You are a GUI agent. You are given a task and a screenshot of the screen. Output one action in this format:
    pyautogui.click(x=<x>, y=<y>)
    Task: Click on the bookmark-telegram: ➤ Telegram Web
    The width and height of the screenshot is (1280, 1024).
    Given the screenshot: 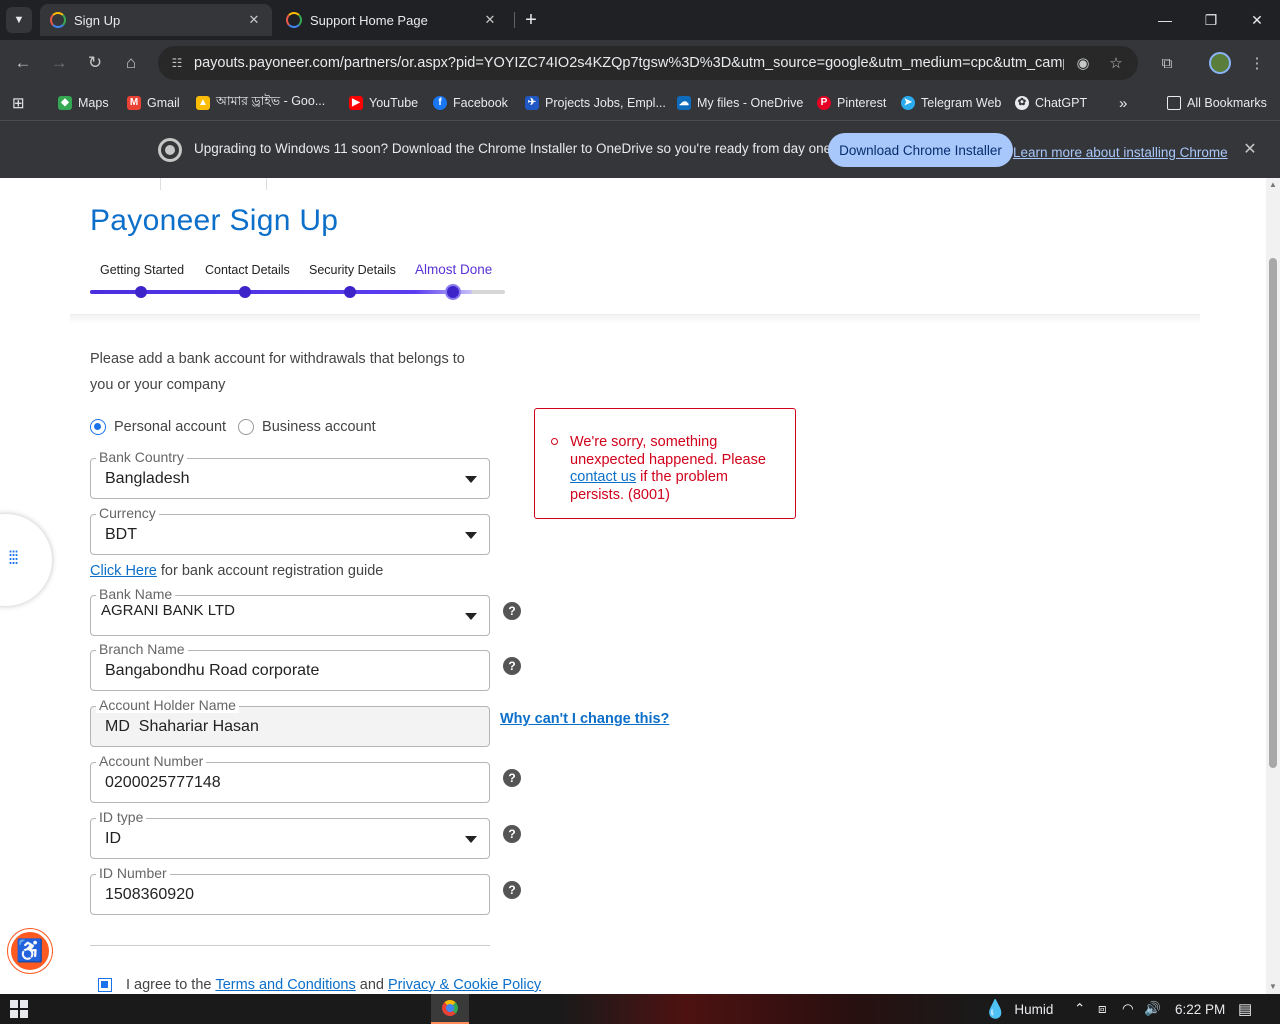 What is the action you would take?
    pyautogui.click(x=951, y=103)
    